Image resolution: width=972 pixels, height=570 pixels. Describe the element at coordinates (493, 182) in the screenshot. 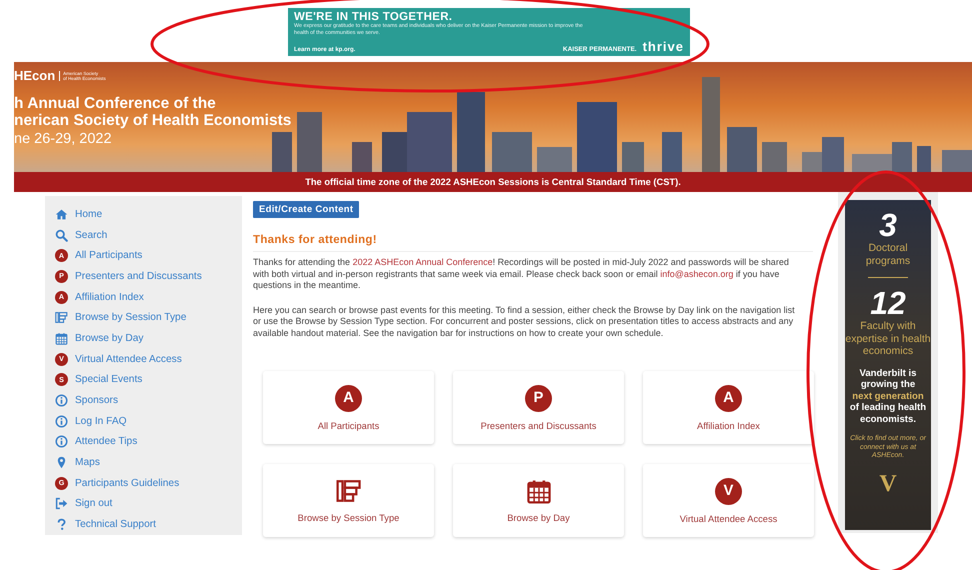

I see `timezone-notice: The official time zone of the 2022 ASHEcon Sessions is Central Standard Time (CST).` at that location.